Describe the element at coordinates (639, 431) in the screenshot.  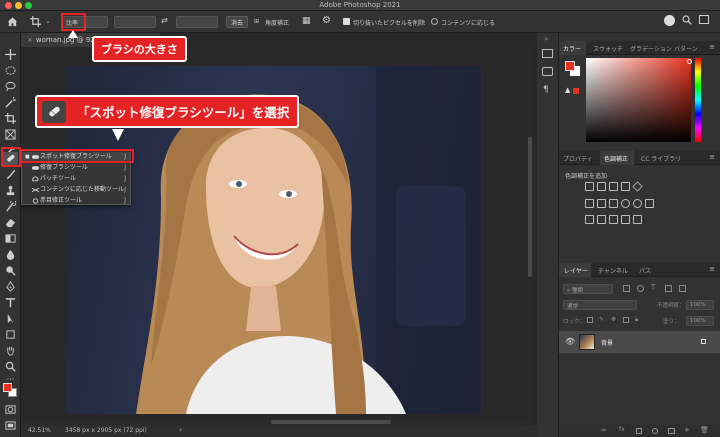
I see `add-mask-icon` at that location.